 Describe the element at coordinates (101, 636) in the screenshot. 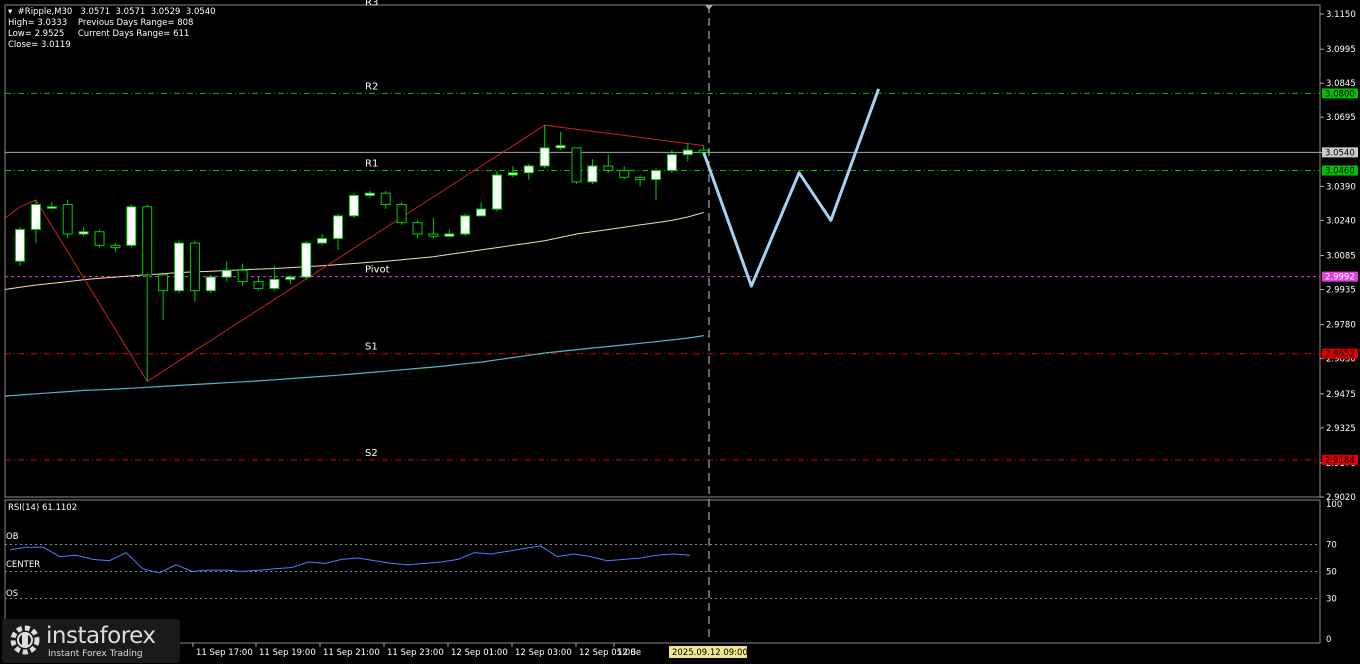

I see `logo-name: instaforex` at that location.